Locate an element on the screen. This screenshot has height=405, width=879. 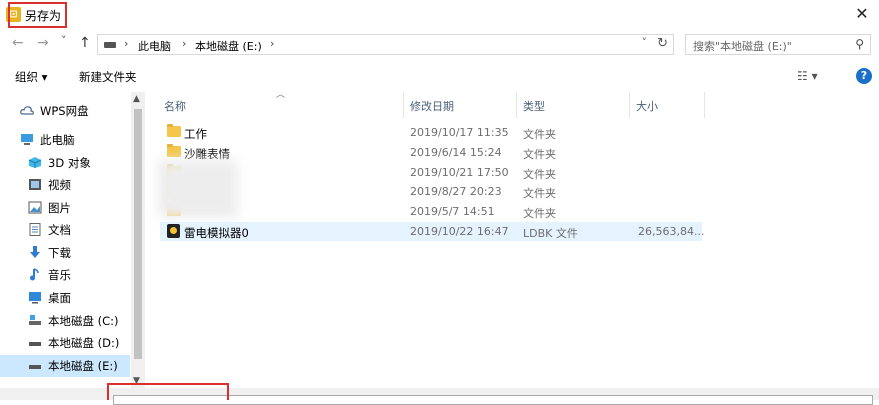
sidebar-scrollbar: ▲ ▼ is located at coordinates (138, 240).